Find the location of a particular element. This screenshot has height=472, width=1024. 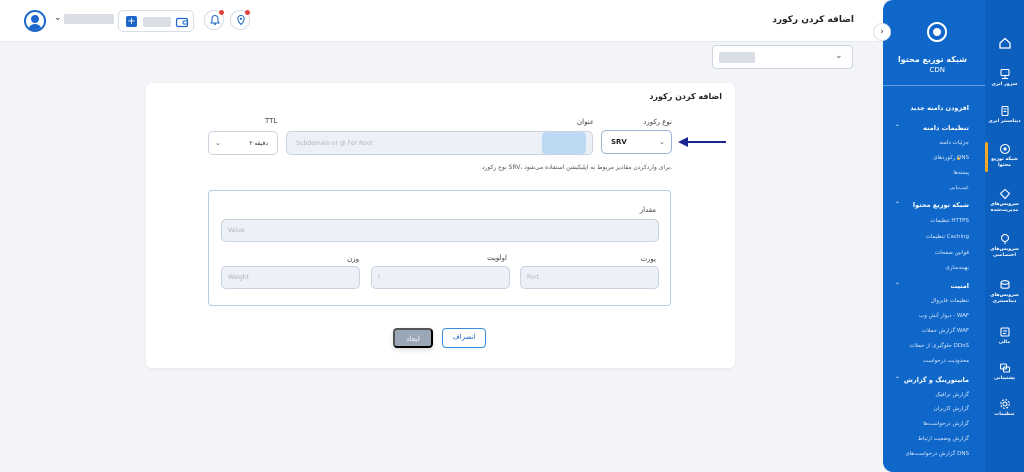

rail-label: دیتاسنتر ابری is located at coordinates (1004, 121).